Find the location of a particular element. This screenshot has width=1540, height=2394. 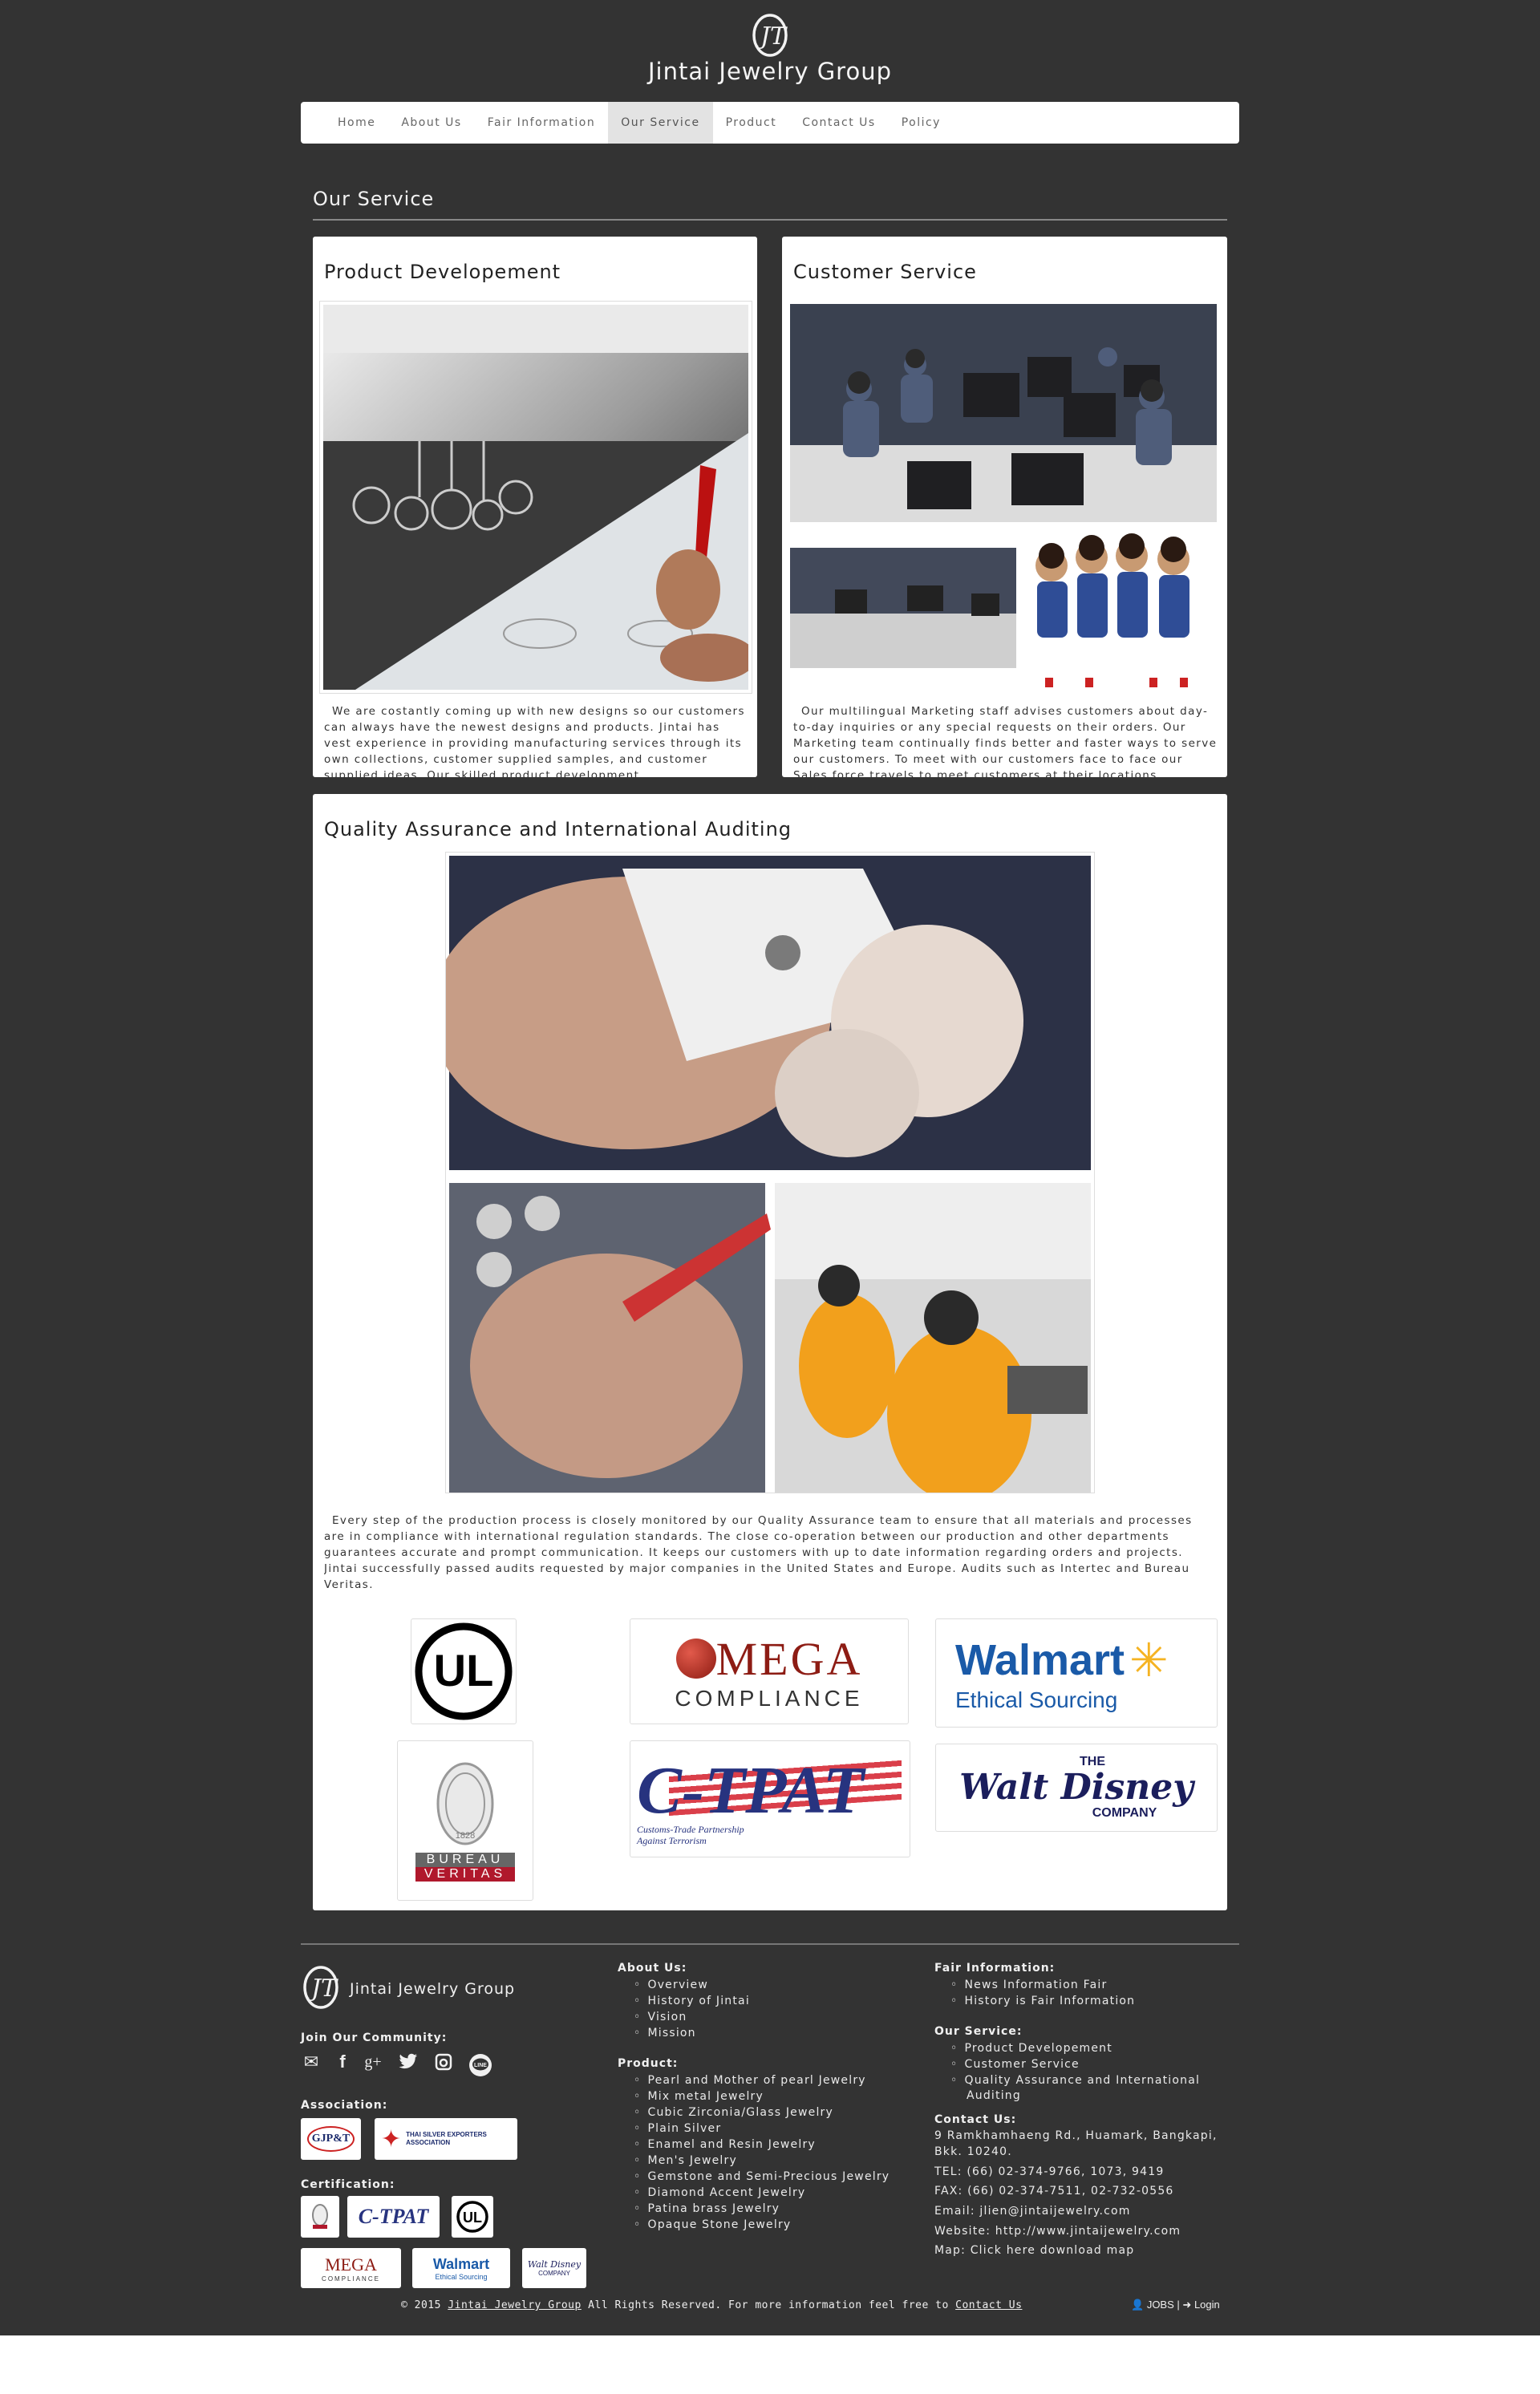

contact-heading: Contact Us: is located at coordinates (975, 2119).